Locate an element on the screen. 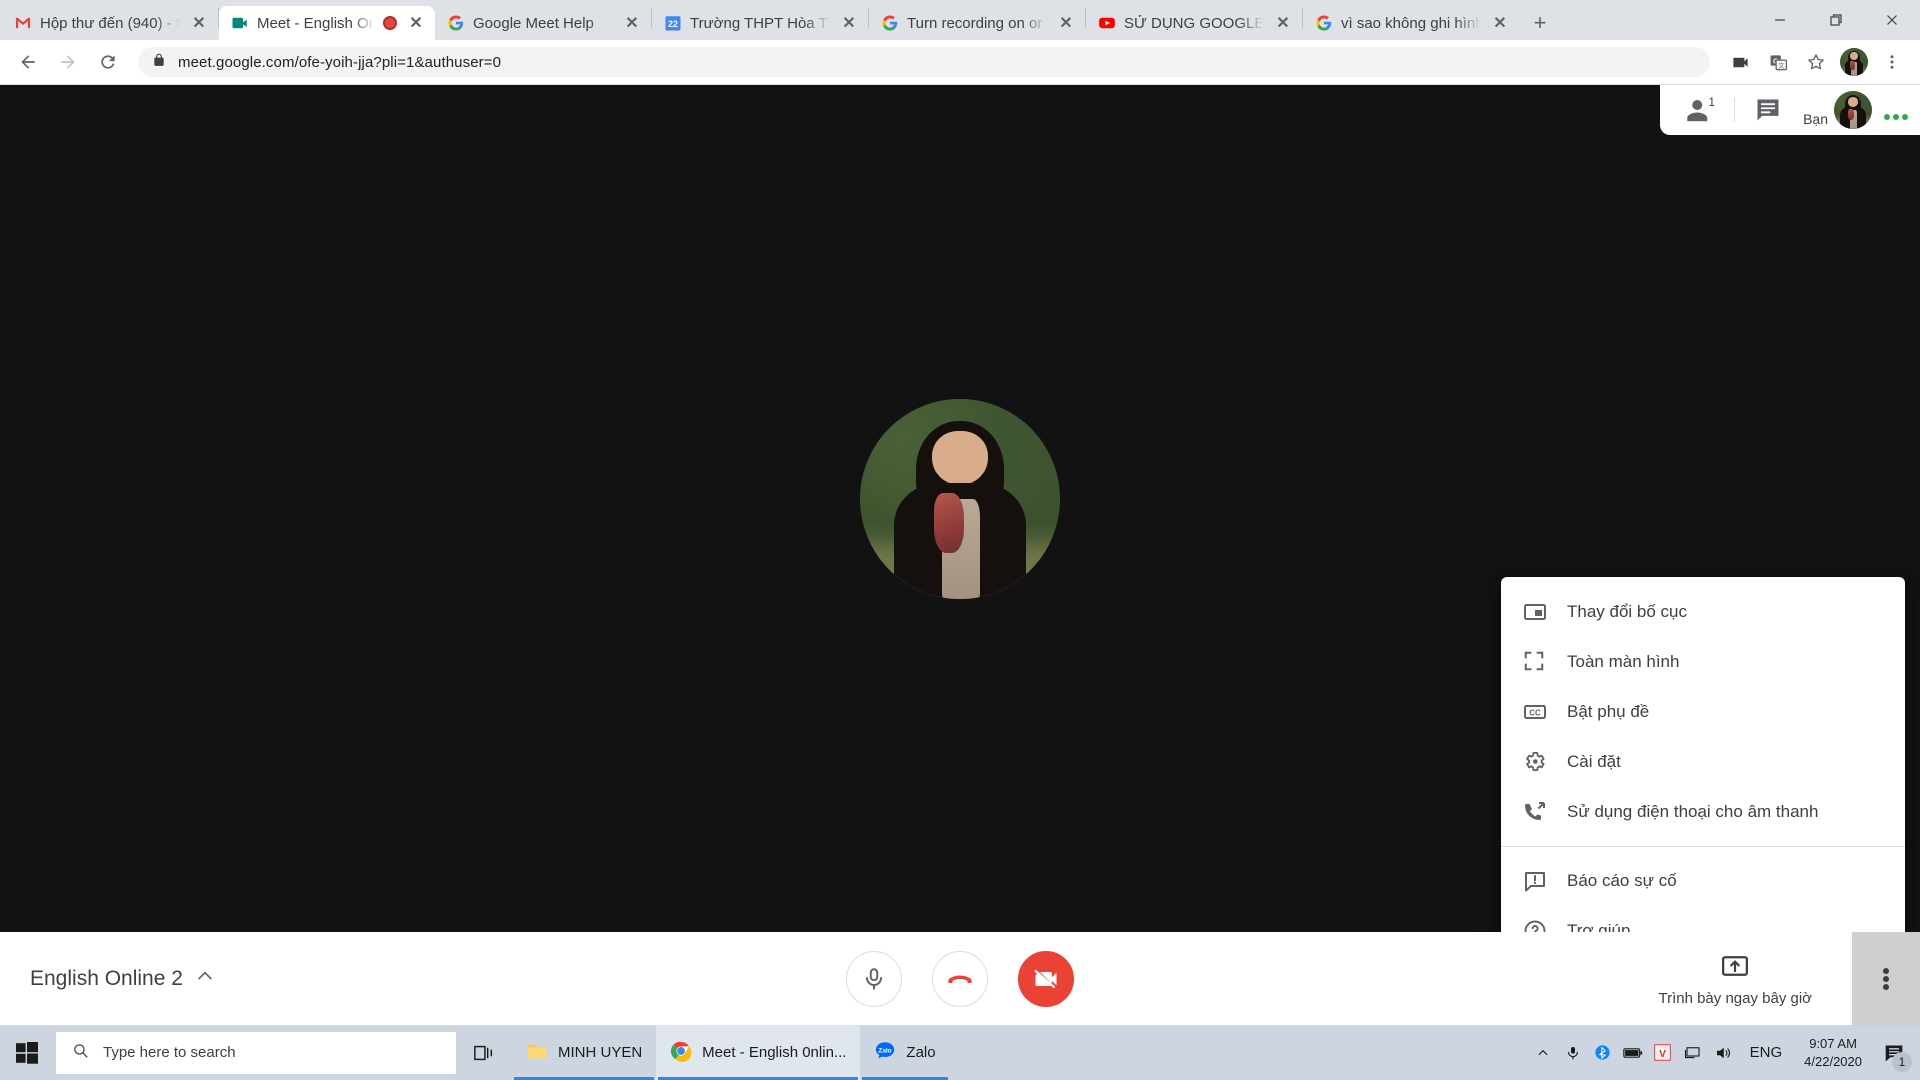 The image size is (1920, 1080). search-placeholder: Type here to search is located at coordinates (169, 1052).